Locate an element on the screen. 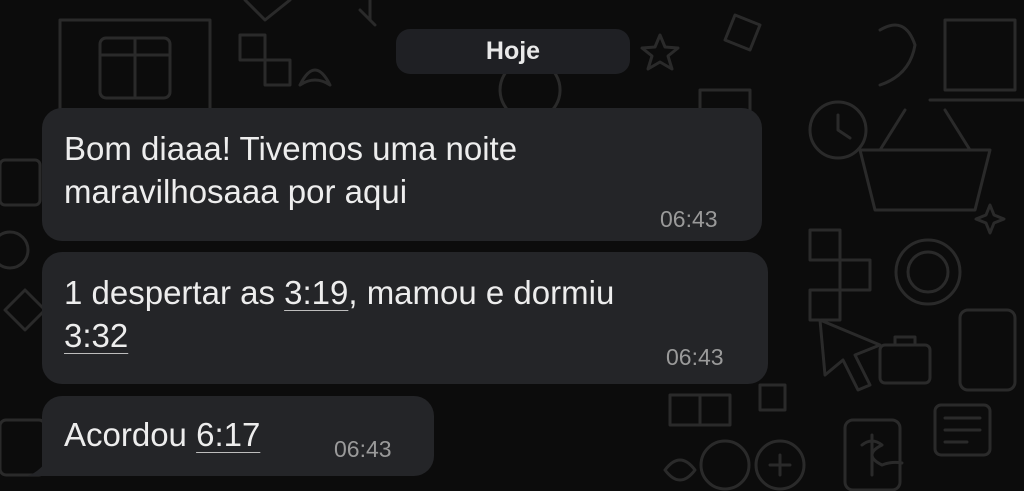  message-bubble: Acordou 6:17 06:43 is located at coordinates (238, 436).